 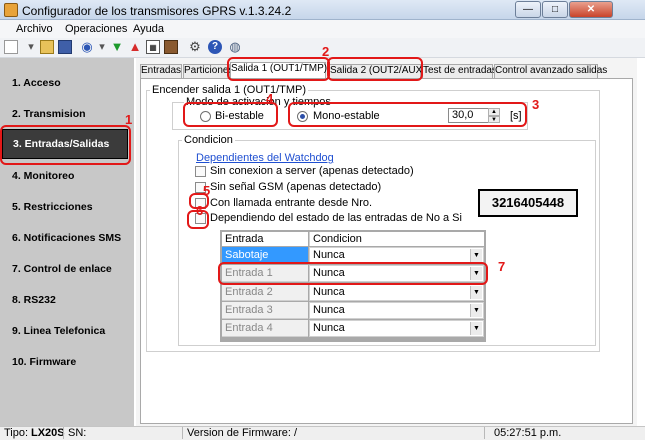 What do you see at coordinates (67, 362) in the screenshot?
I see `sidebar-item-firmware: 10. Firmware` at bounding box center [67, 362].